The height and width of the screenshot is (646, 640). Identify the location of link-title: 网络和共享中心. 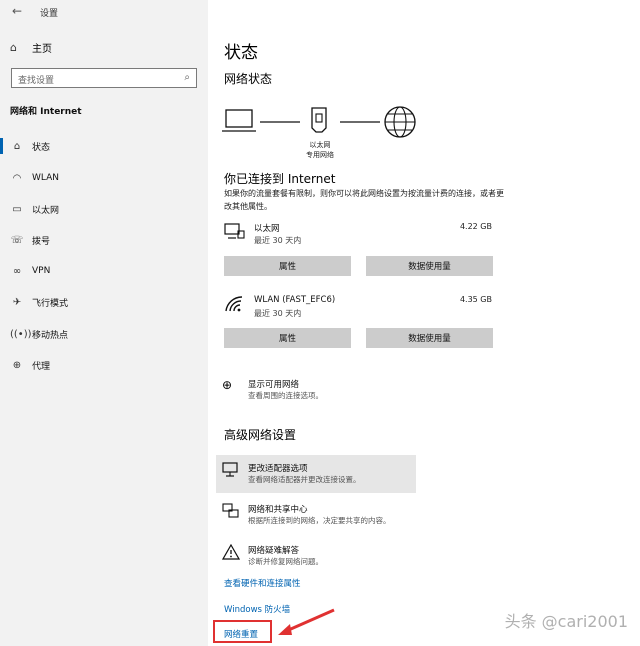
(278, 510).